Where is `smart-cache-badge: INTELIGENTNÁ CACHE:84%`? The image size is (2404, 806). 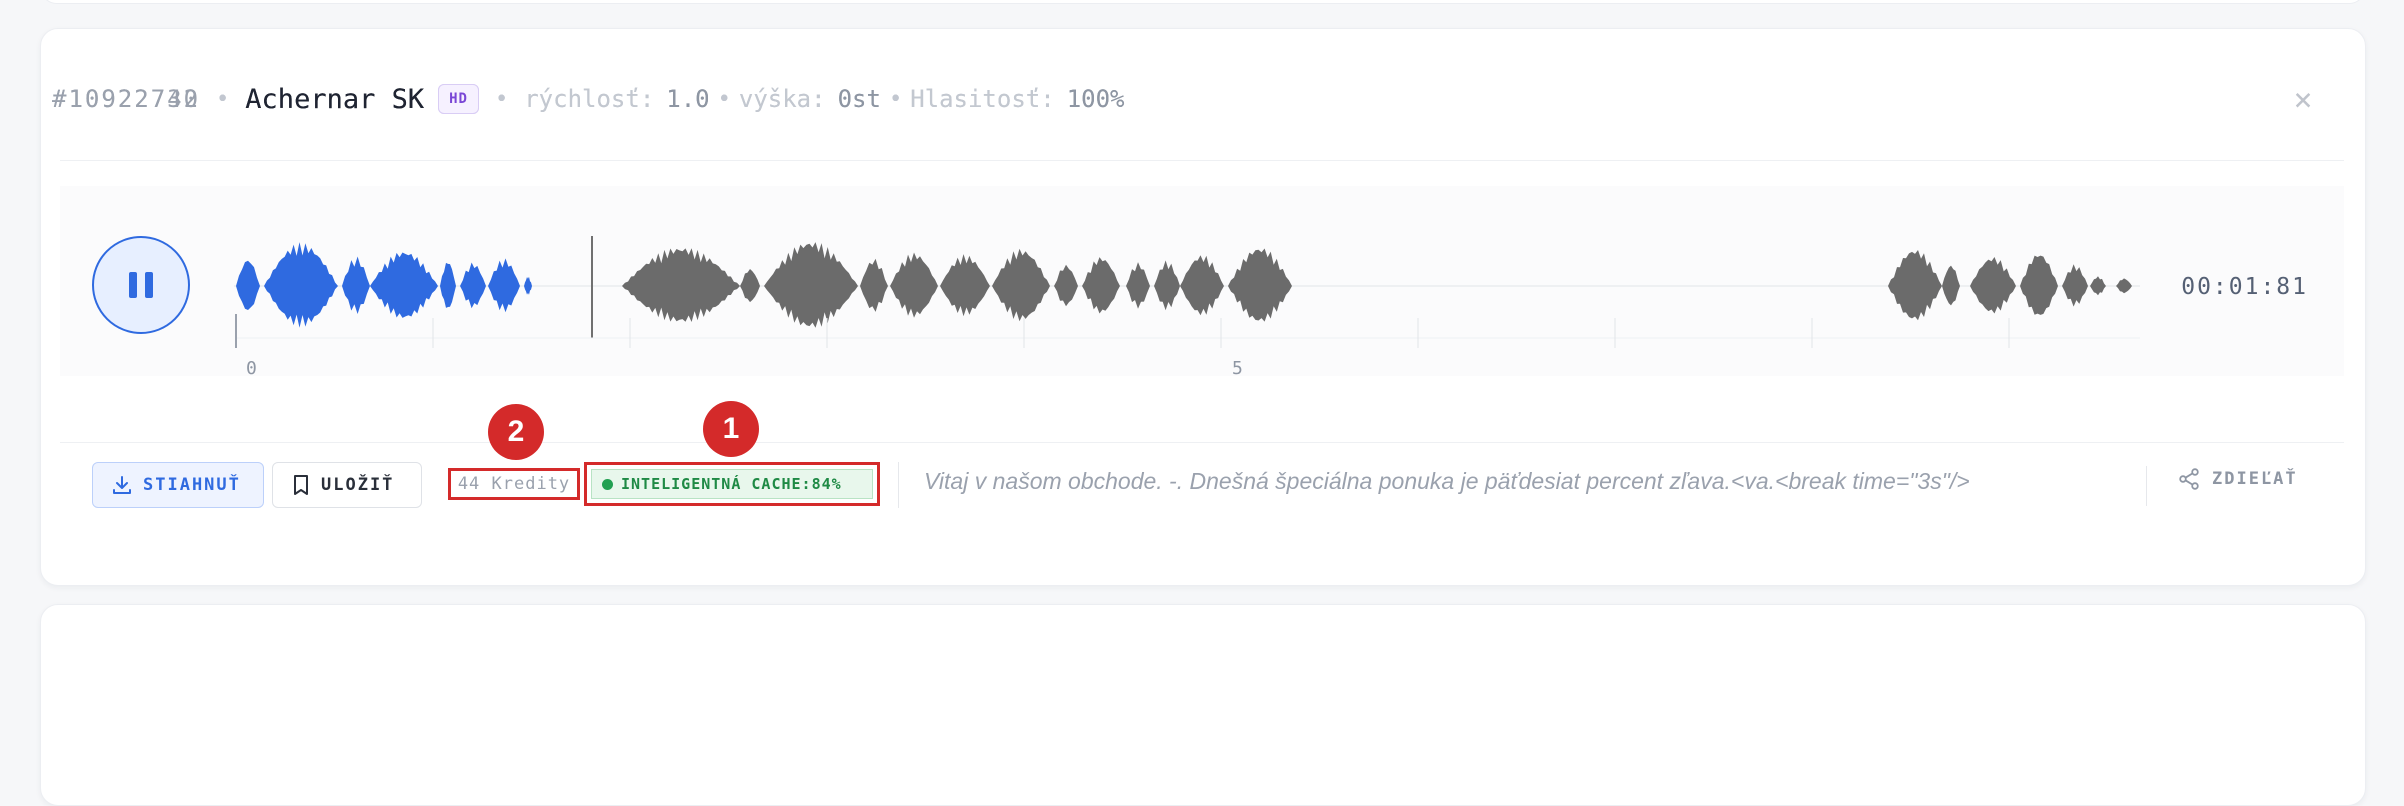 smart-cache-badge: INTELIGENTNÁ CACHE:84% is located at coordinates (732, 484).